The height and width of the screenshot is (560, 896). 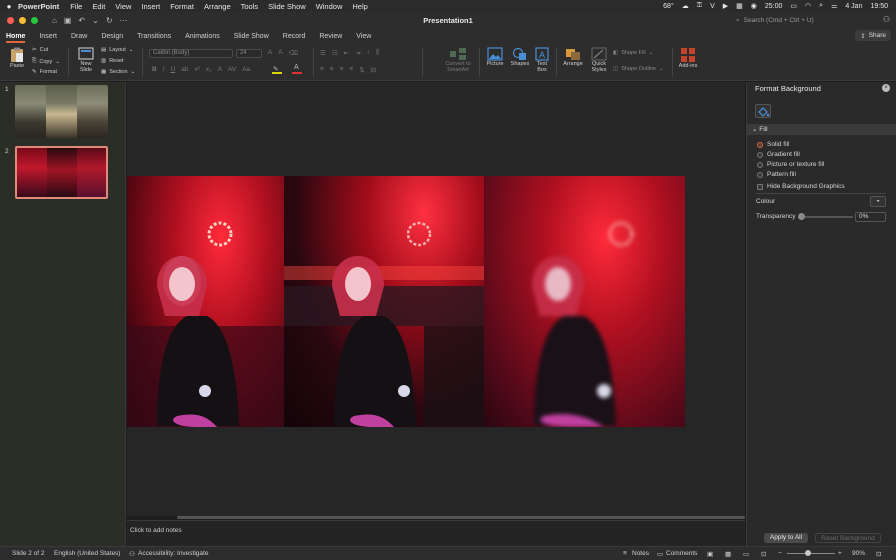 What do you see at coordinates (773, 144) in the screenshot?
I see `solid-fill-option: Solid fill` at bounding box center [773, 144].